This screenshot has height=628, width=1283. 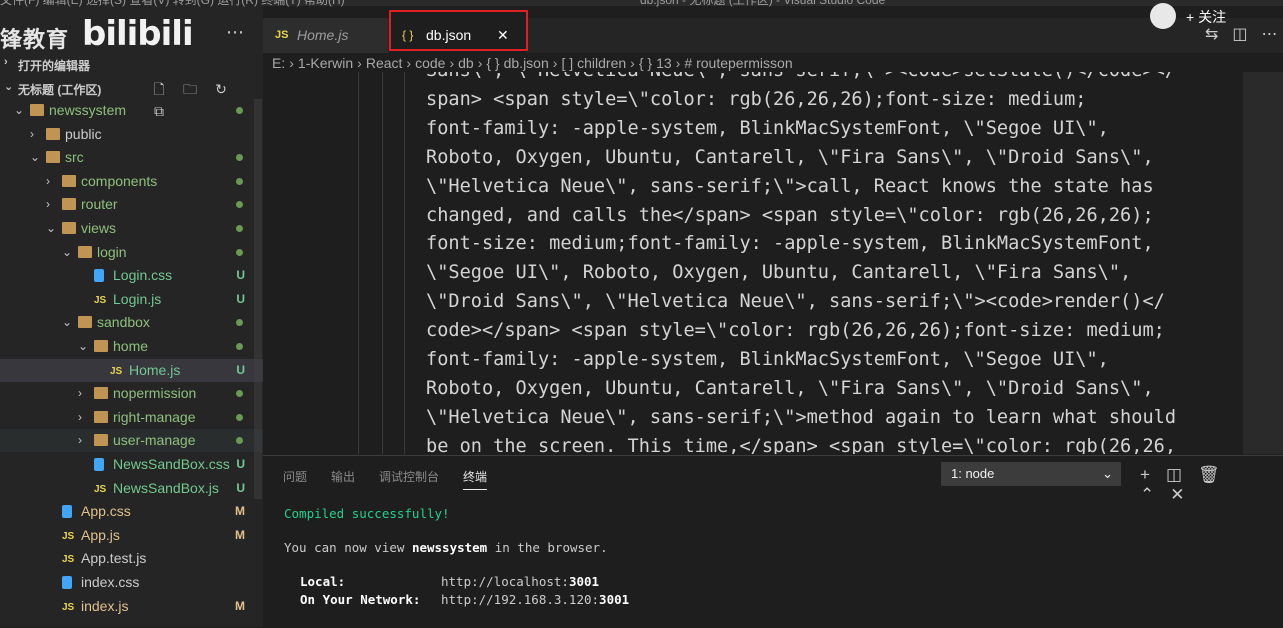 What do you see at coordinates (131, 275) in the screenshot?
I see `tree-item: Login.css U` at bounding box center [131, 275].